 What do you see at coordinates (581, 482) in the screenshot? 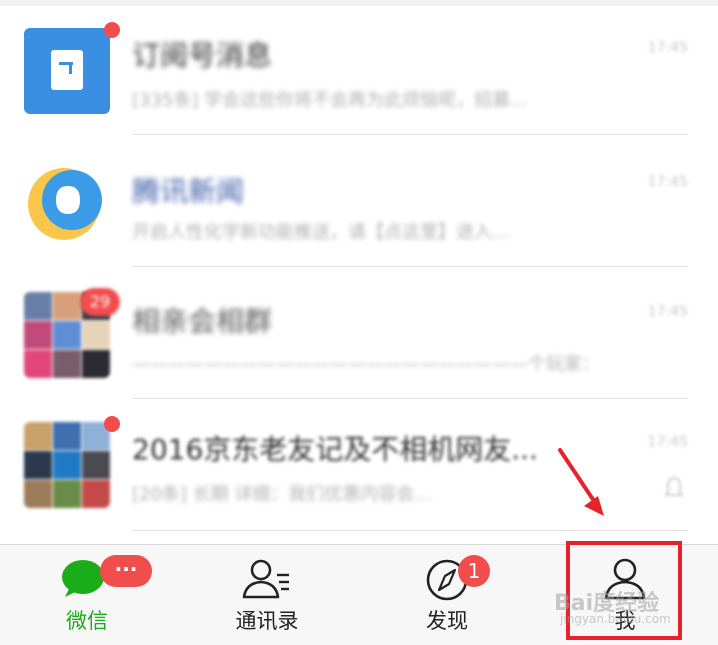
I see `red-arrow-icon` at bounding box center [581, 482].